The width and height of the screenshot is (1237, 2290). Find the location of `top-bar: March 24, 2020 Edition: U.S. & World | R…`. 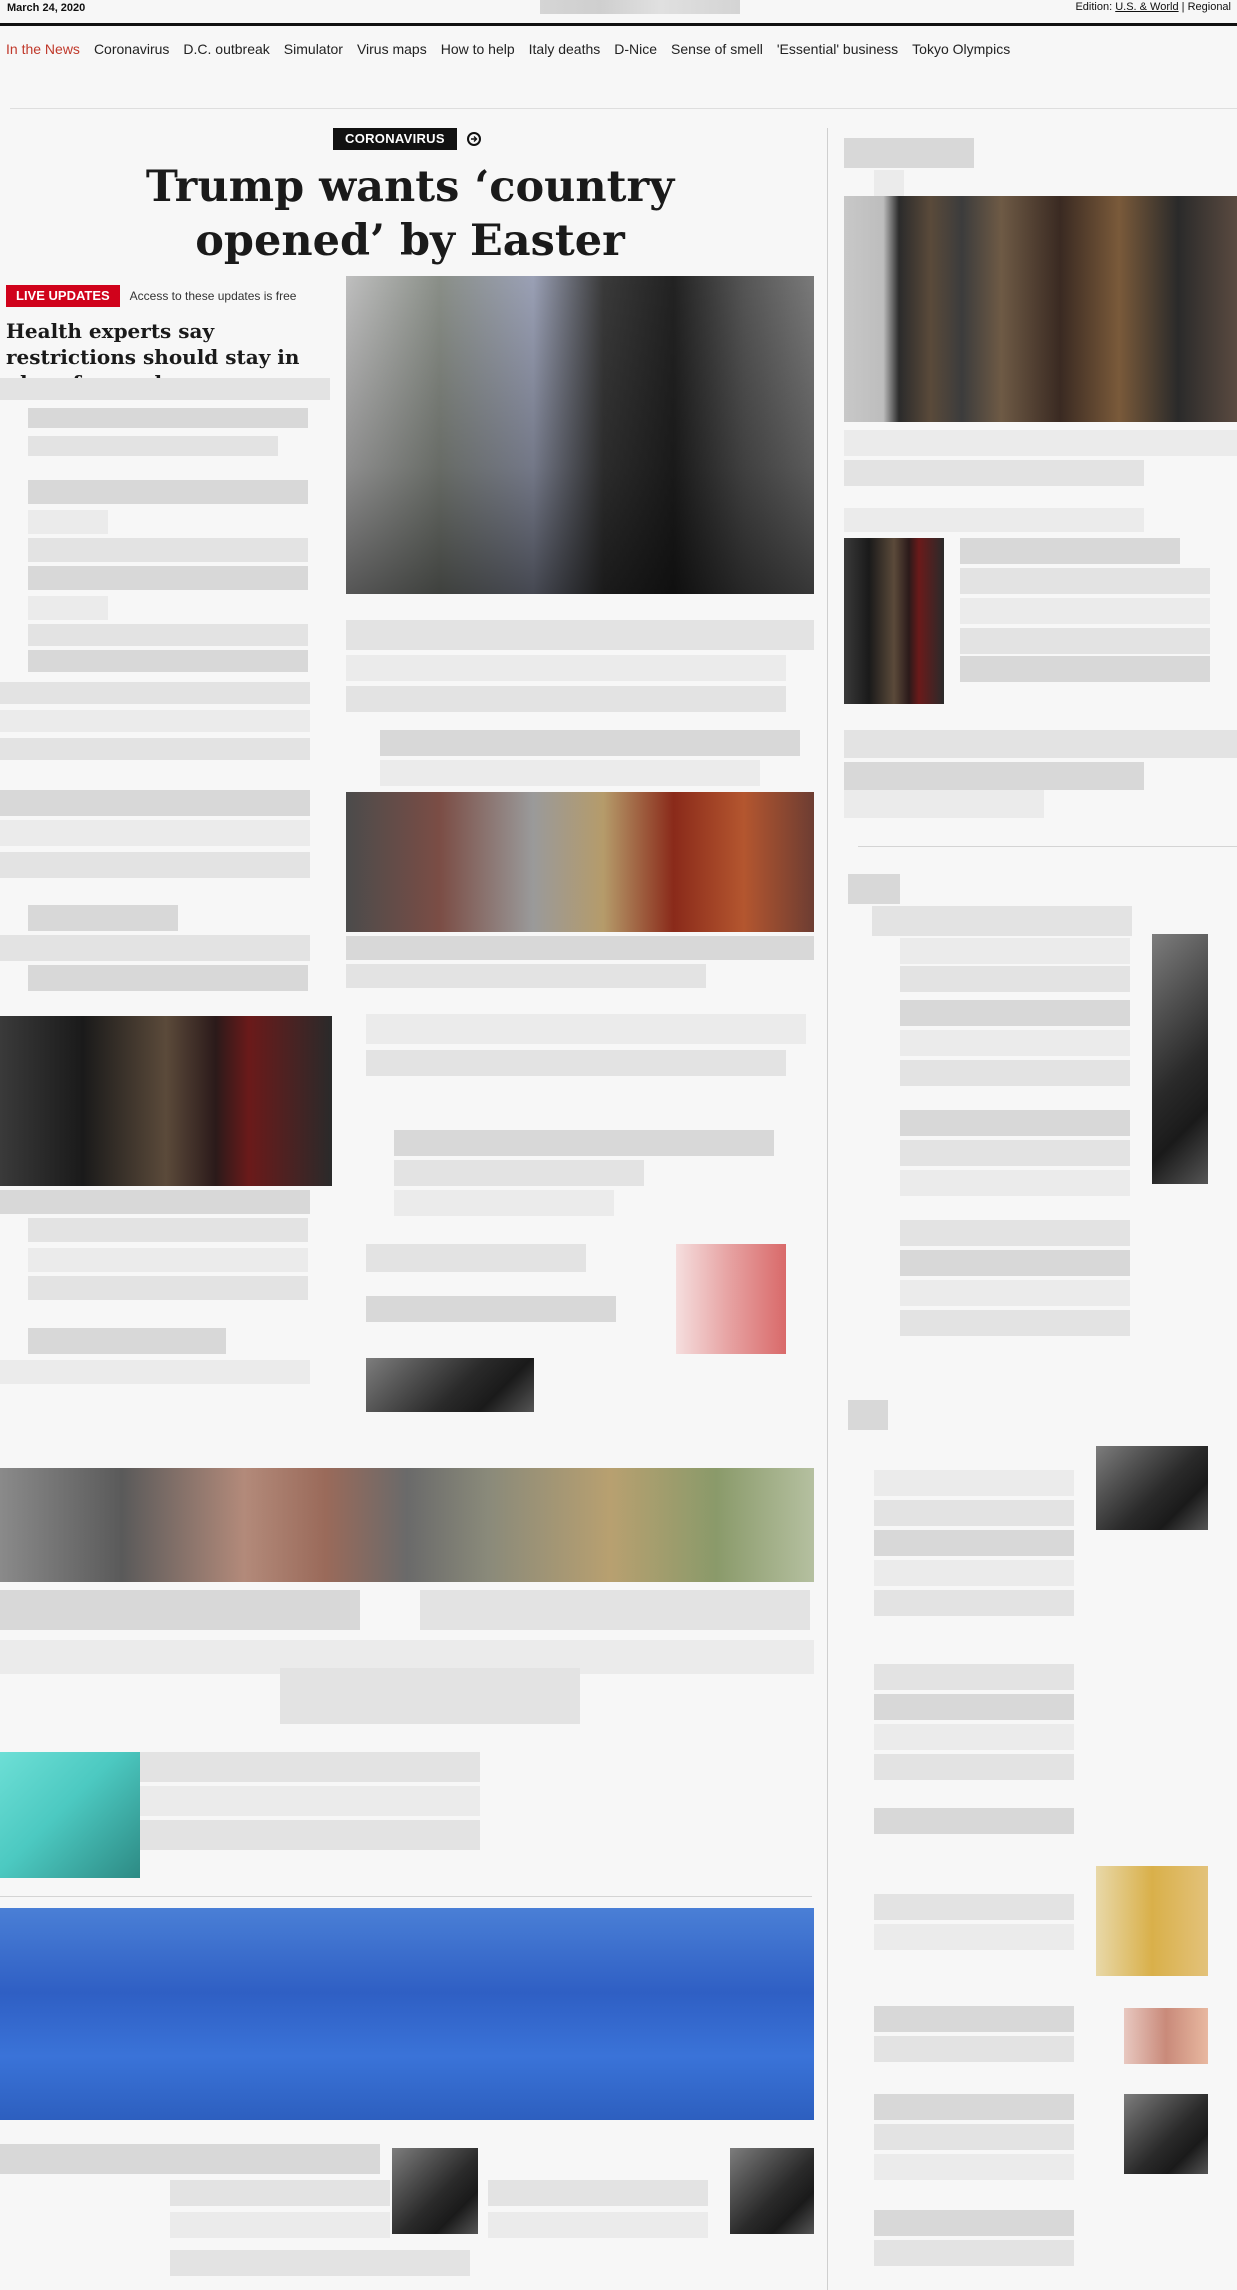

top-bar: March 24, 2020 Edition: U.S. & World | R… is located at coordinates (618, 13).